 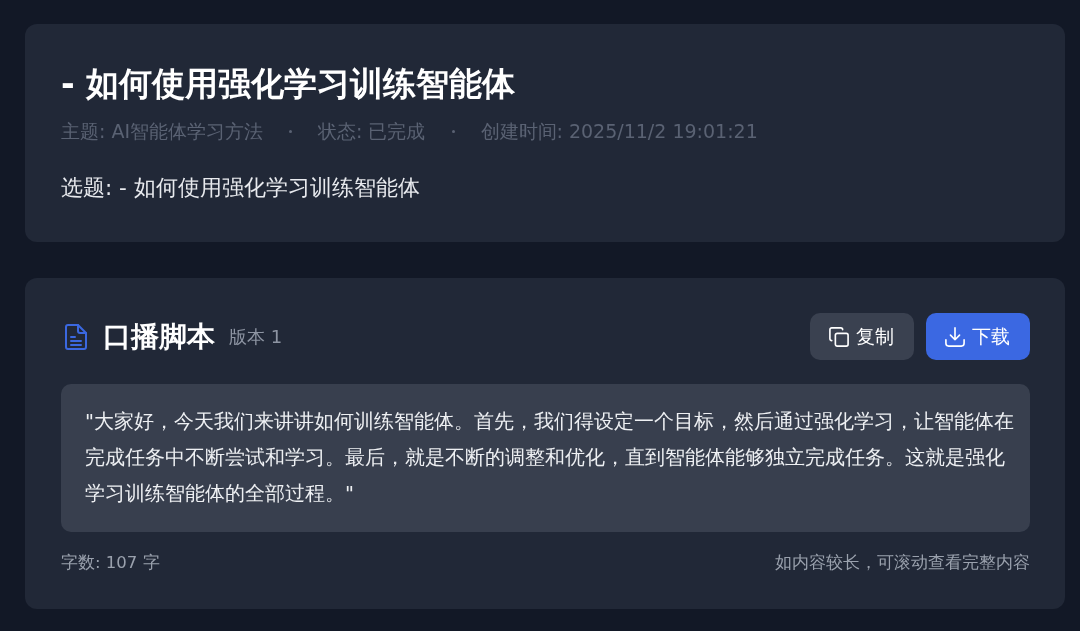 I want to click on download-button: 下载, so click(x=978, y=336).